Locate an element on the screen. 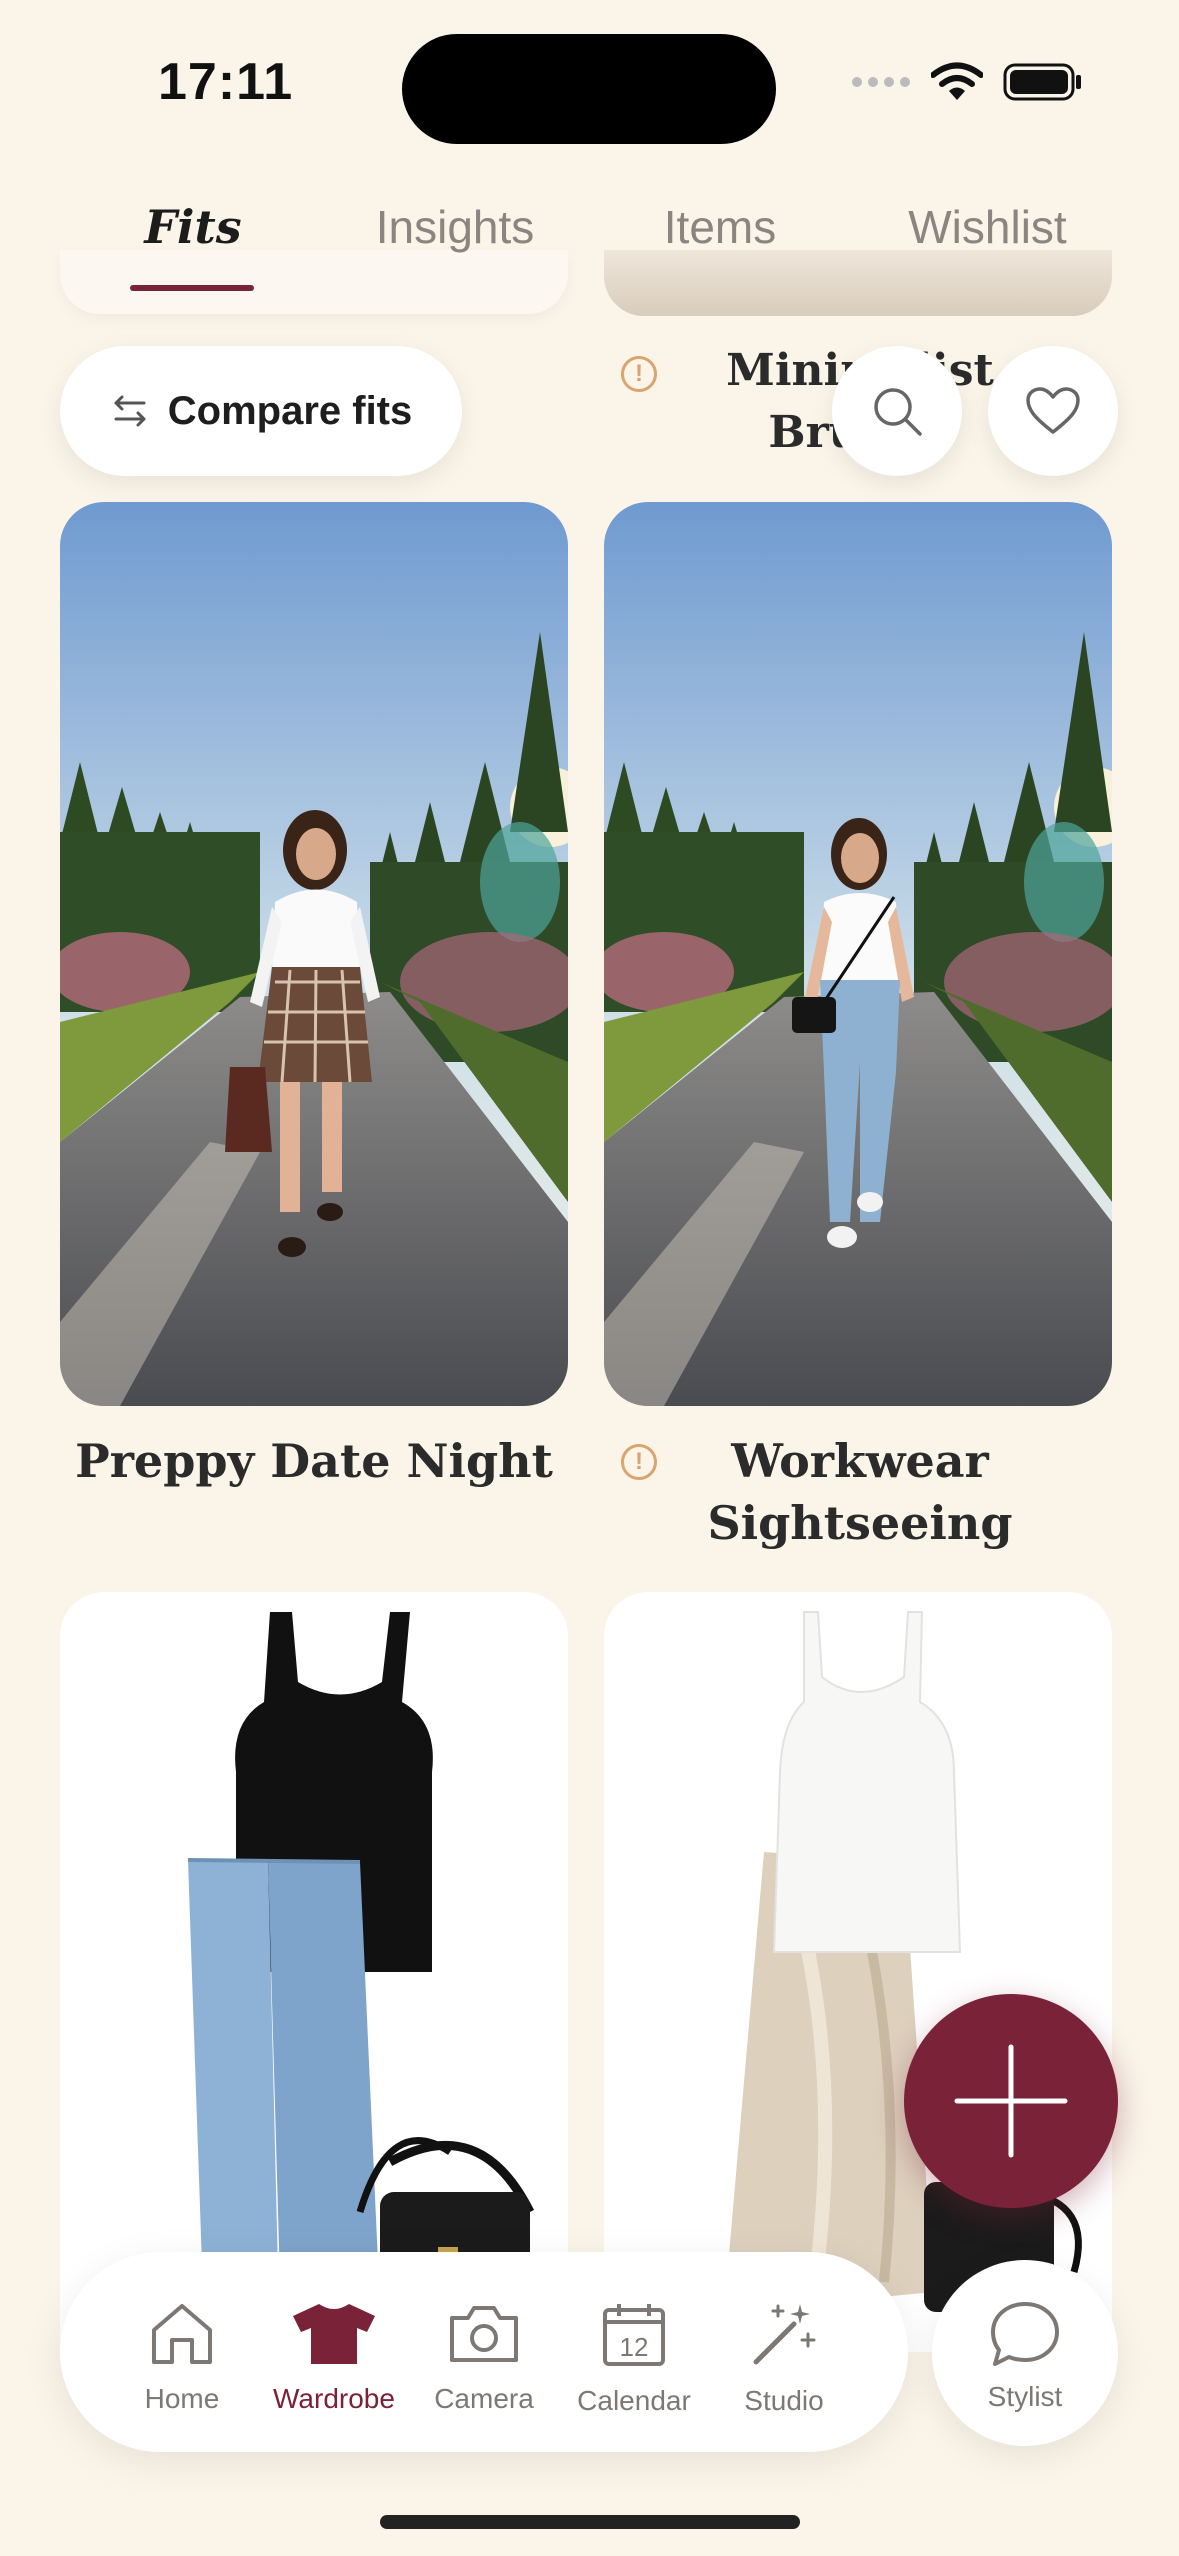 This screenshot has width=1179, height=2556. compare-fits-label: Compare fits is located at coordinates (290, 410).